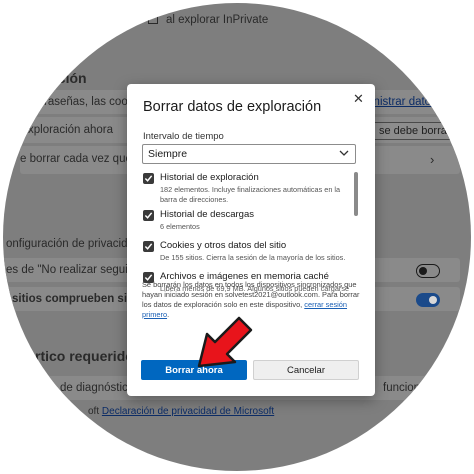 Image resolution: width=474 pixels, height=474 pixels. I want to click on chevron-right-icon: ›, so click(432, 159).